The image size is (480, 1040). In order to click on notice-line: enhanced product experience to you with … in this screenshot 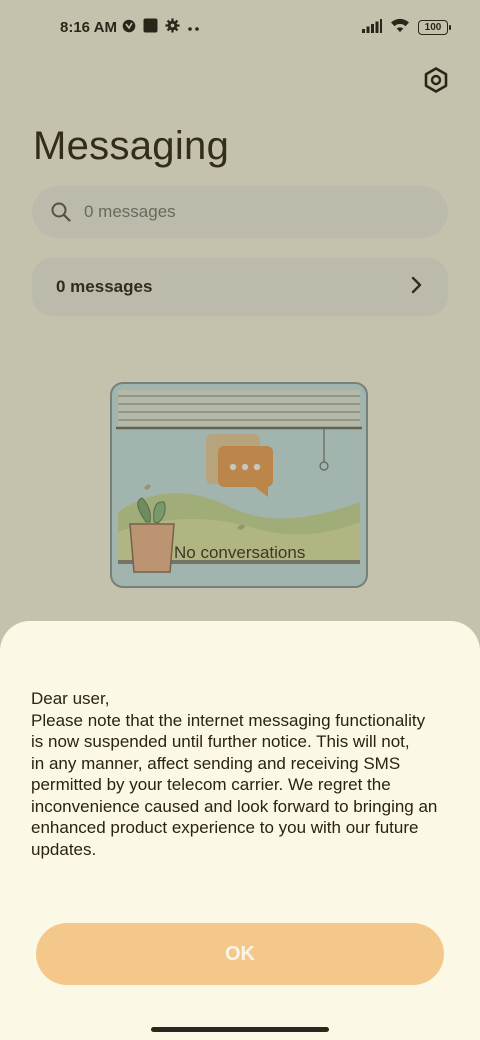, I will do `click(225, 827)`.